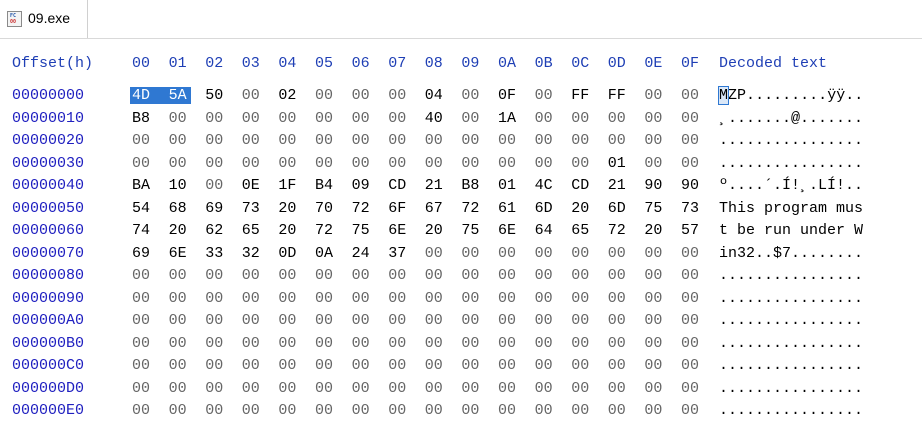  What do you see at coordinates (790, 95) in the screenshot?
I see `decoded-text: MZP.........ÿÿ..` at bounding box center [790, 95].